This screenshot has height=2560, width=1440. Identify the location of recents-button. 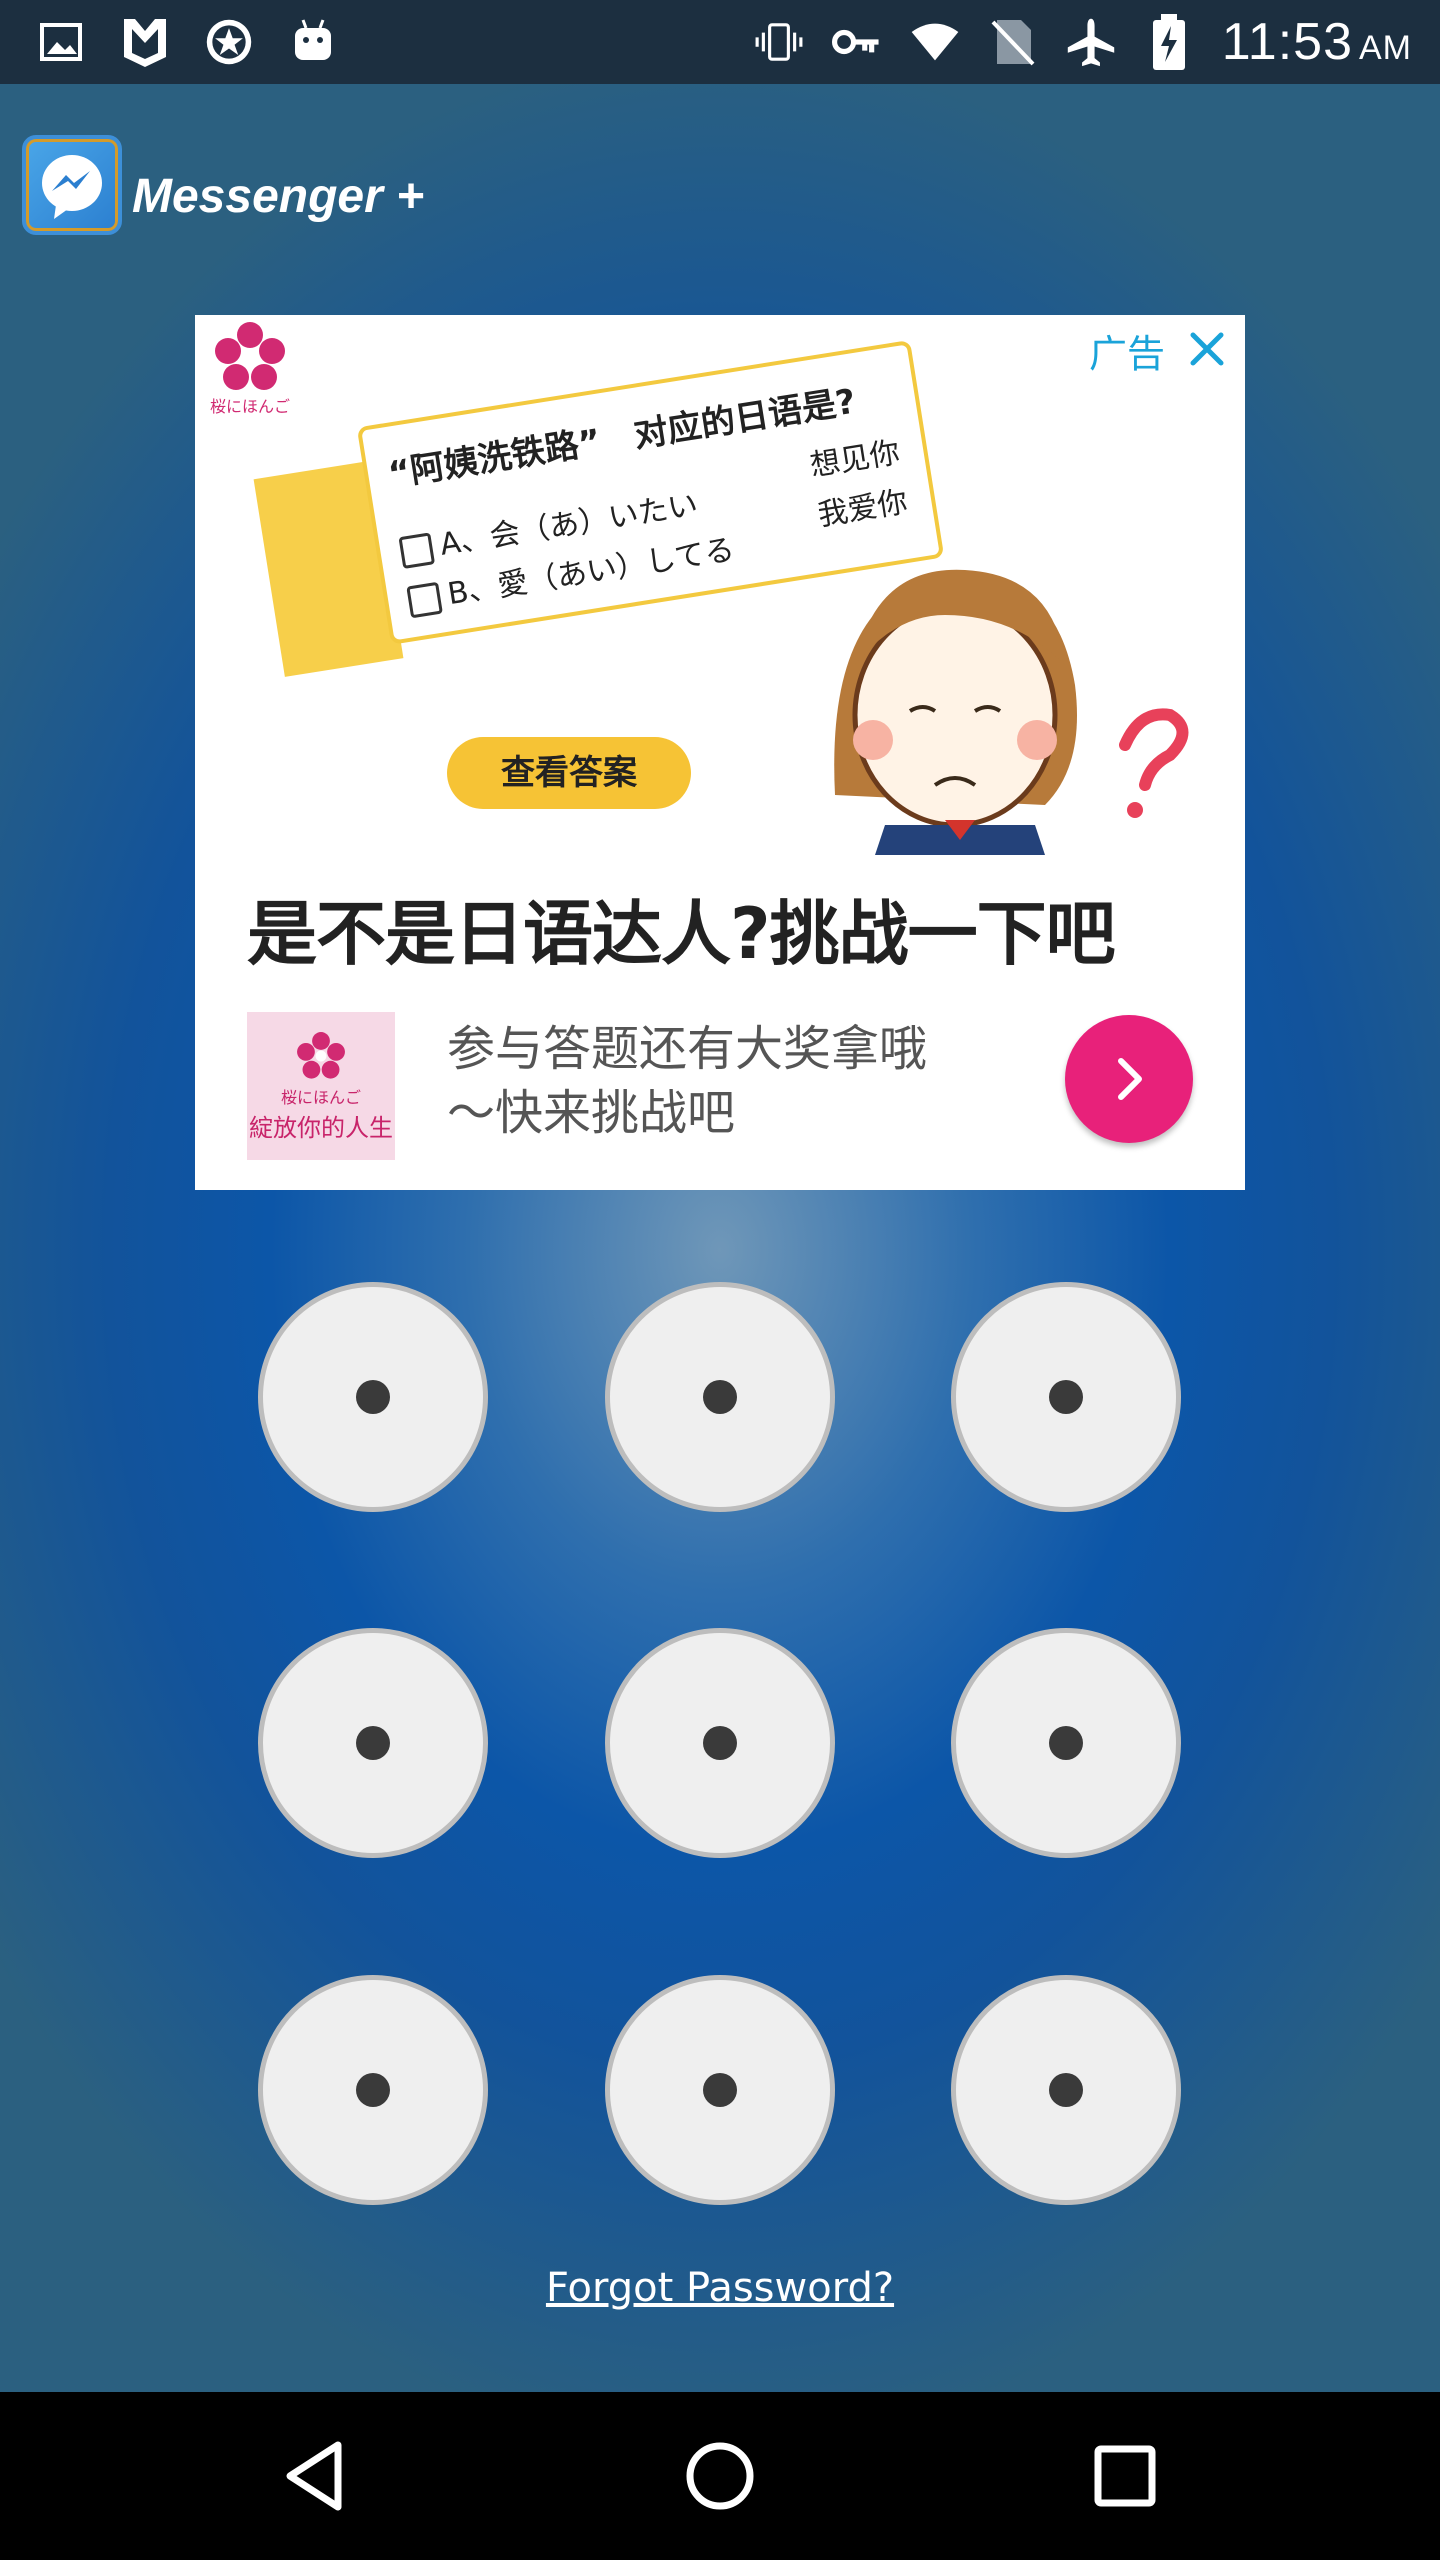
(1125, 2476).